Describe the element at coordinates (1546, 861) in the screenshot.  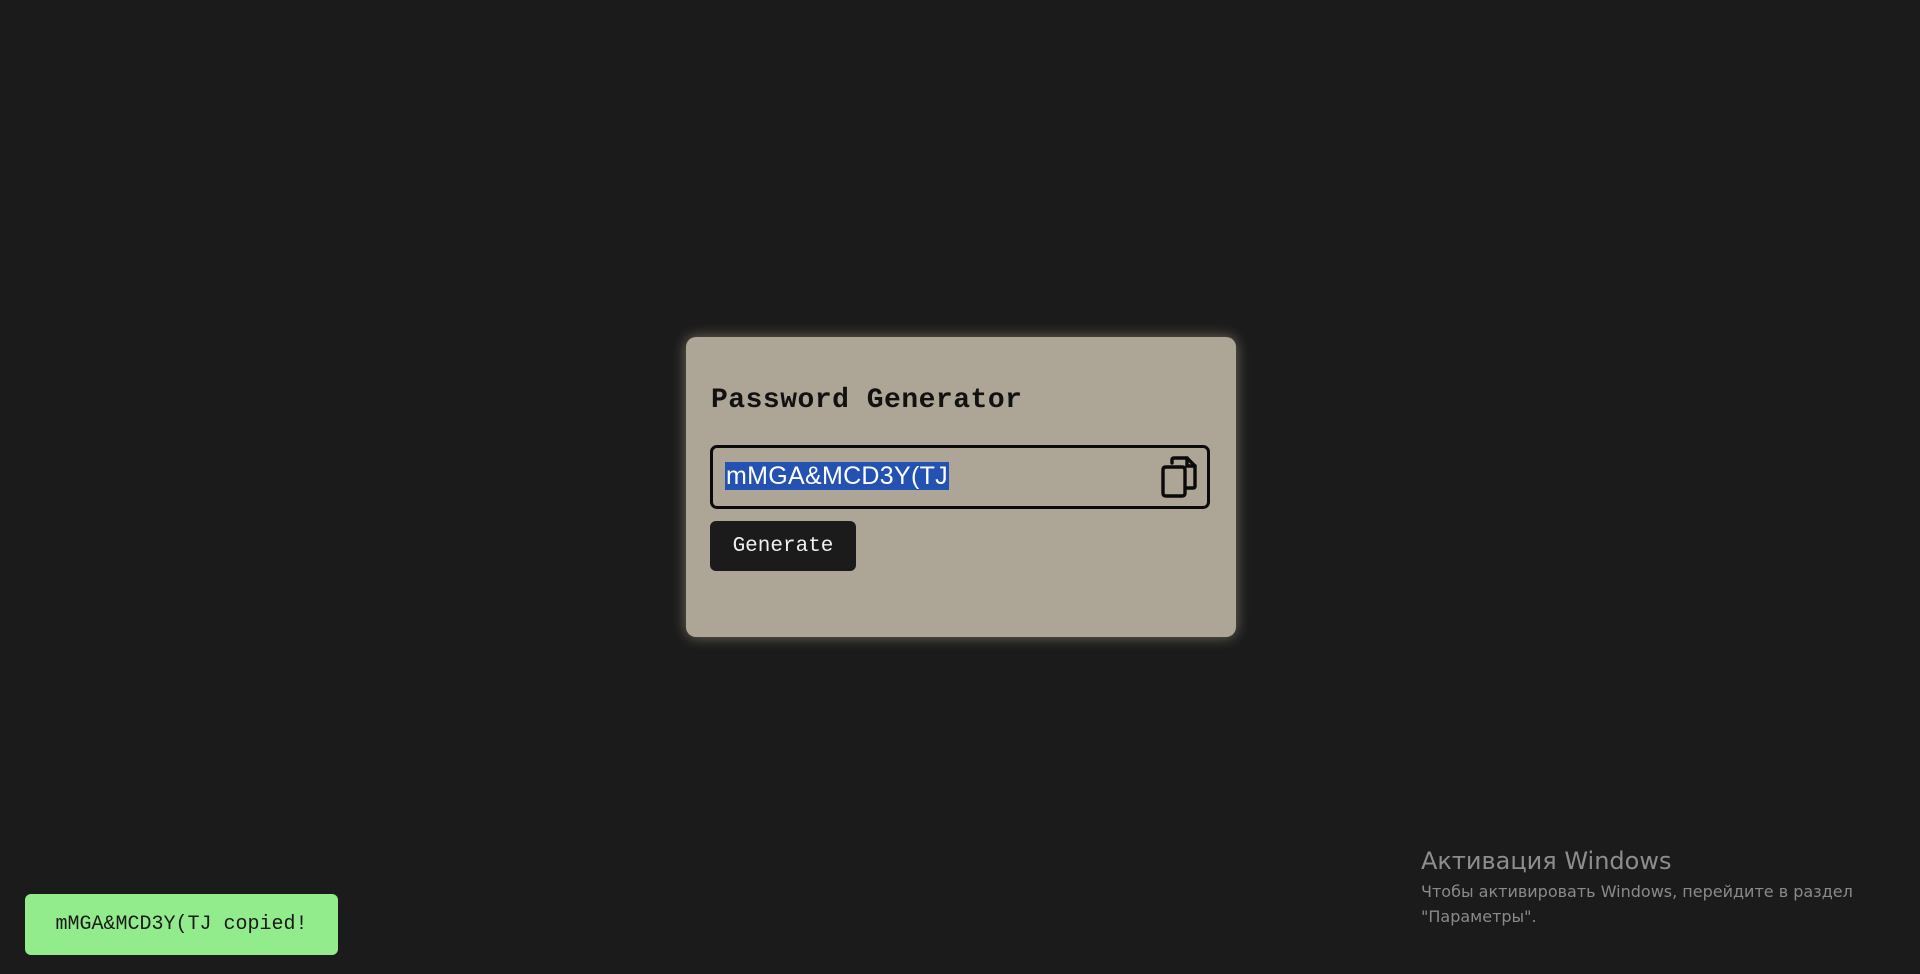
I see `watermark-title: Активация Windows` at that location.